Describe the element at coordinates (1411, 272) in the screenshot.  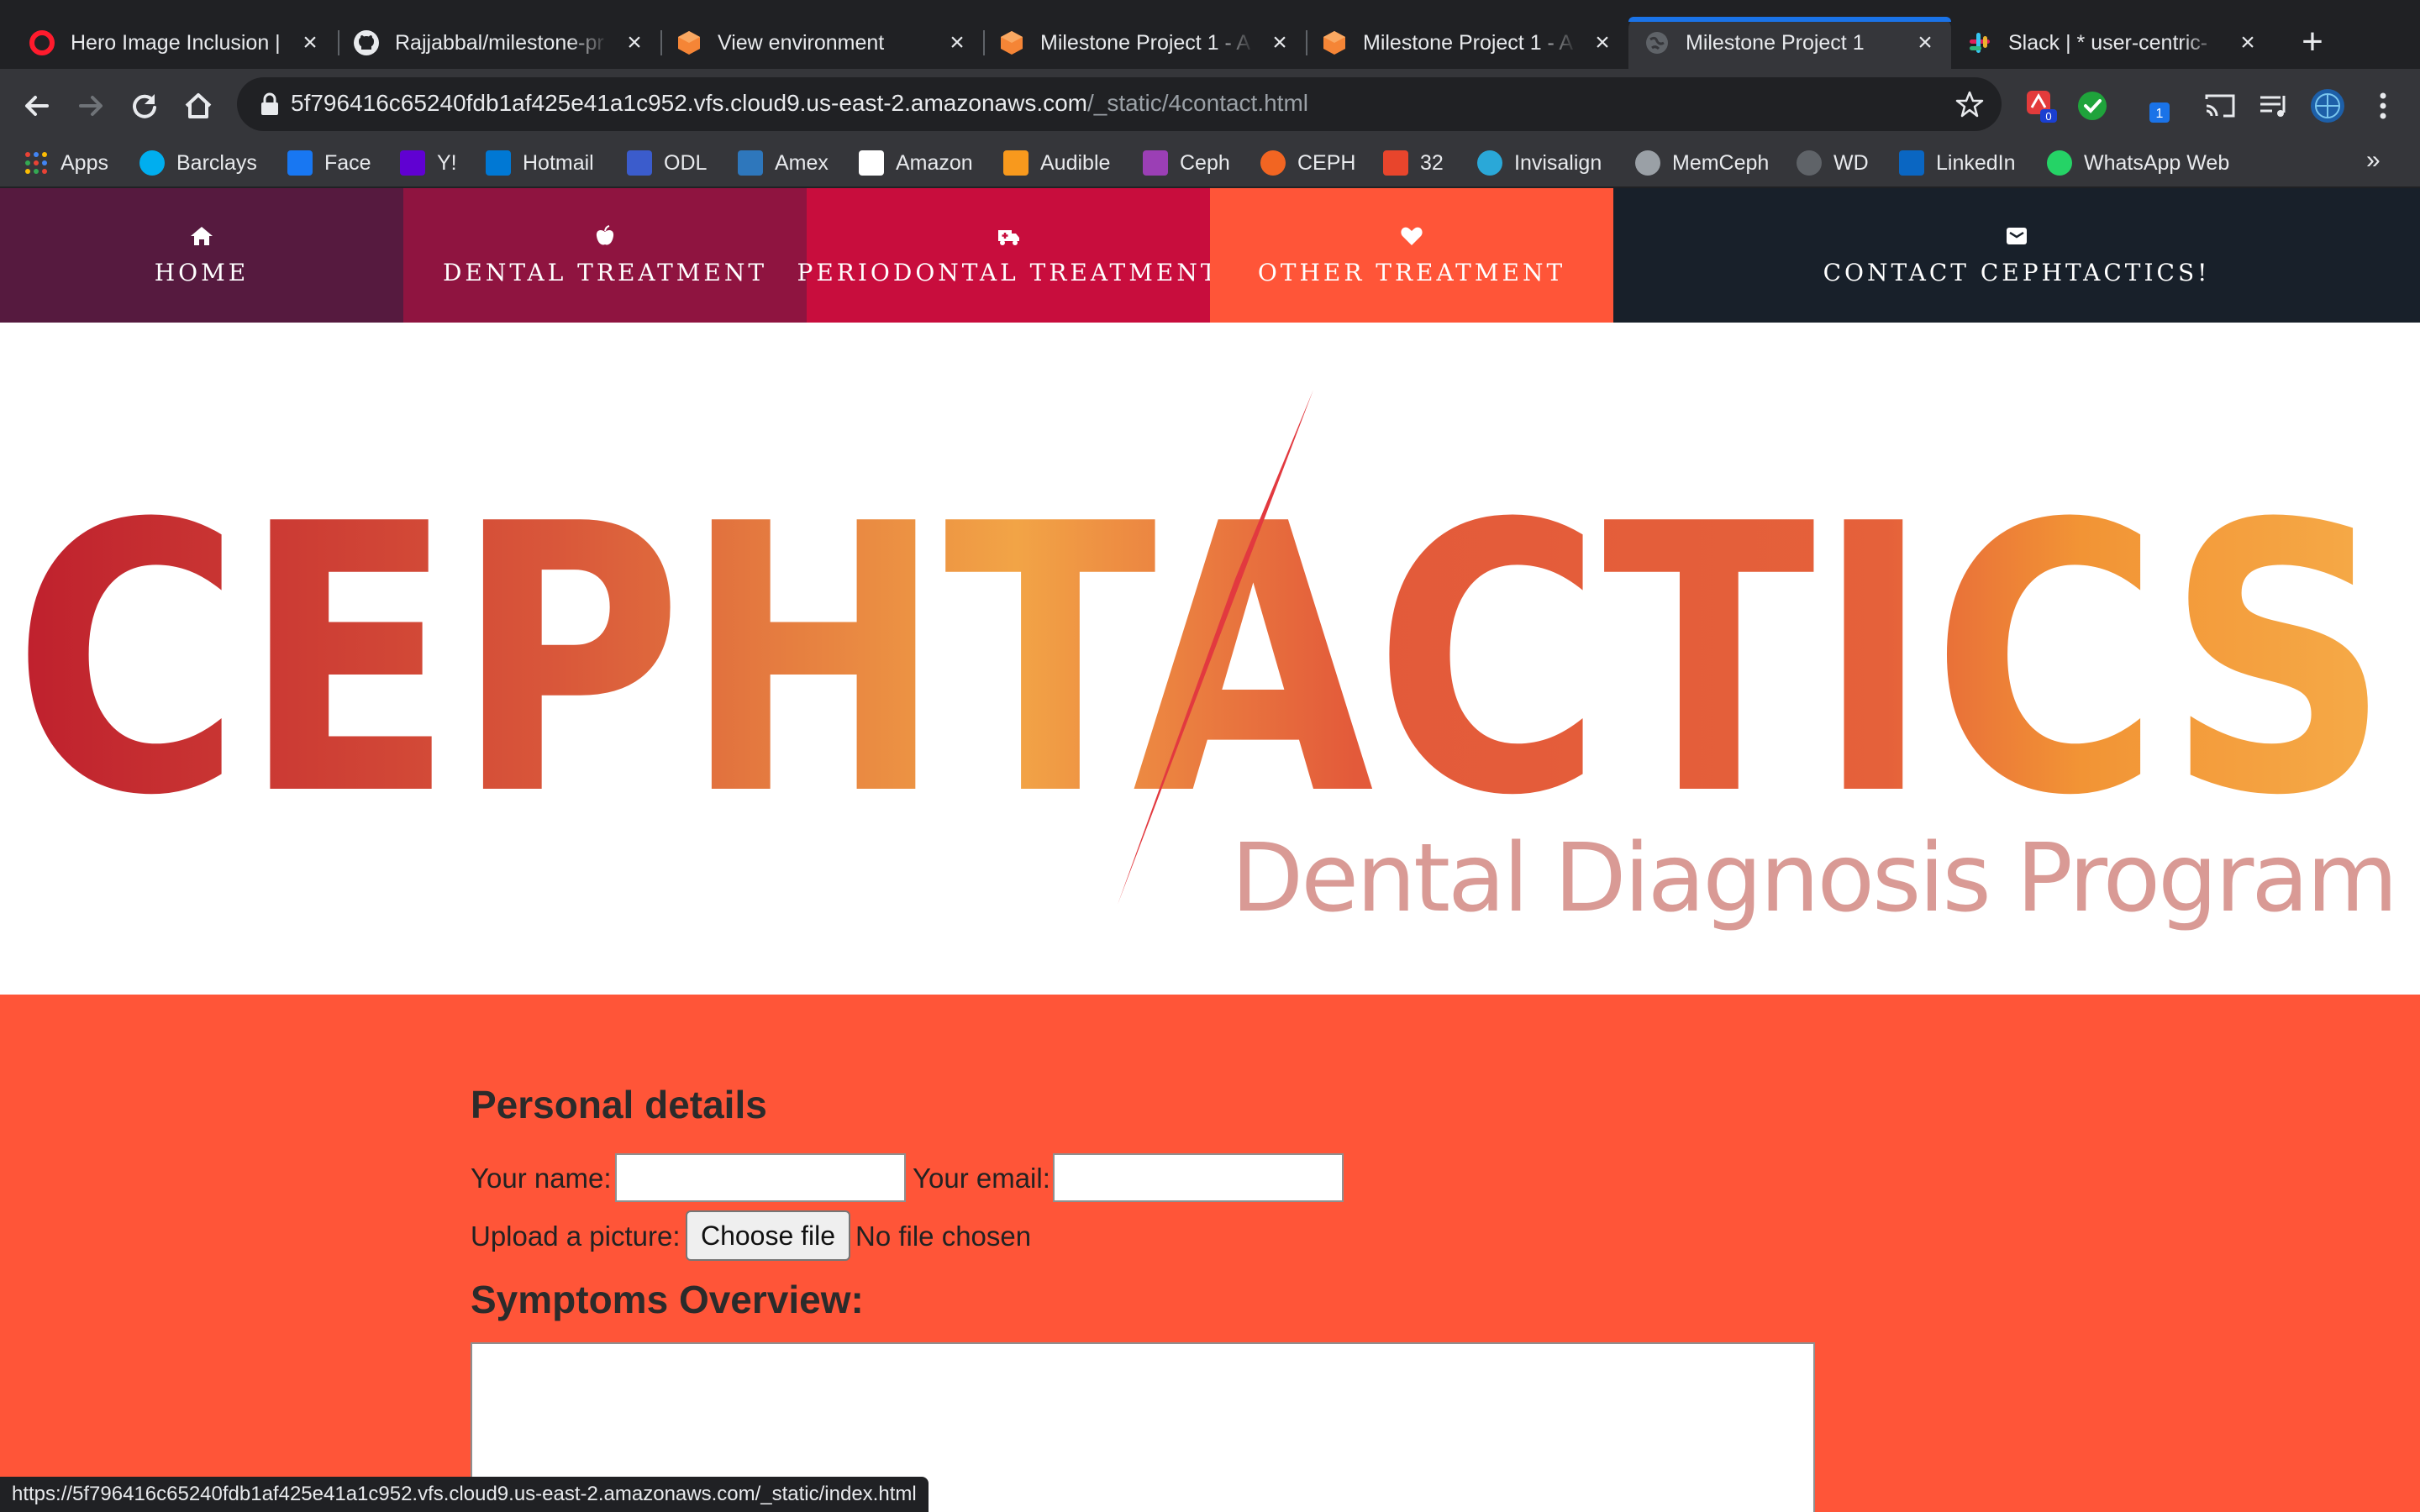
I see `nav-label: Other Treatment` at that location.